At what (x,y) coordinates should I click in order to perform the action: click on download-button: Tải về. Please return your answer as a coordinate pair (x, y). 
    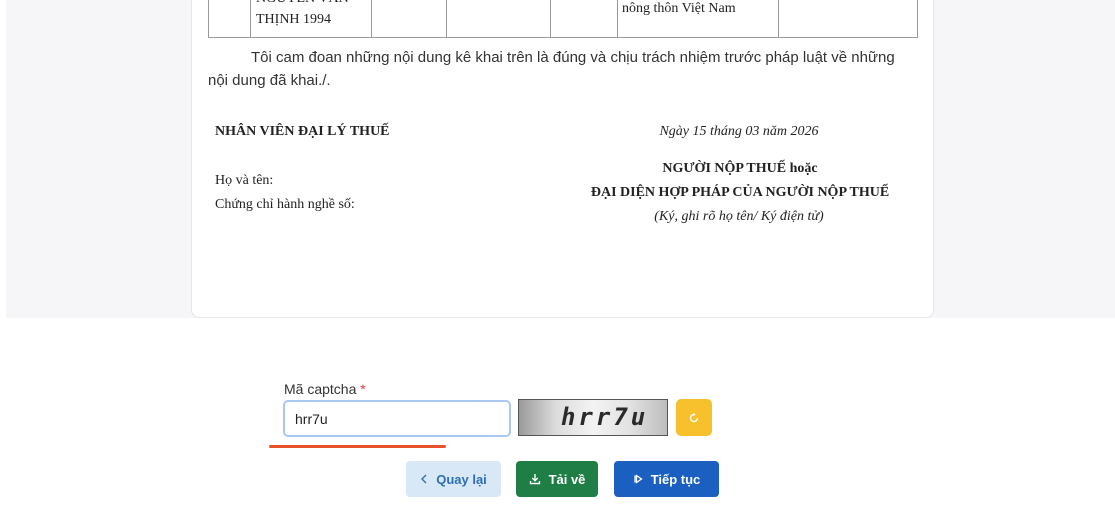
    Looking at the image, I should click on (557, 479).